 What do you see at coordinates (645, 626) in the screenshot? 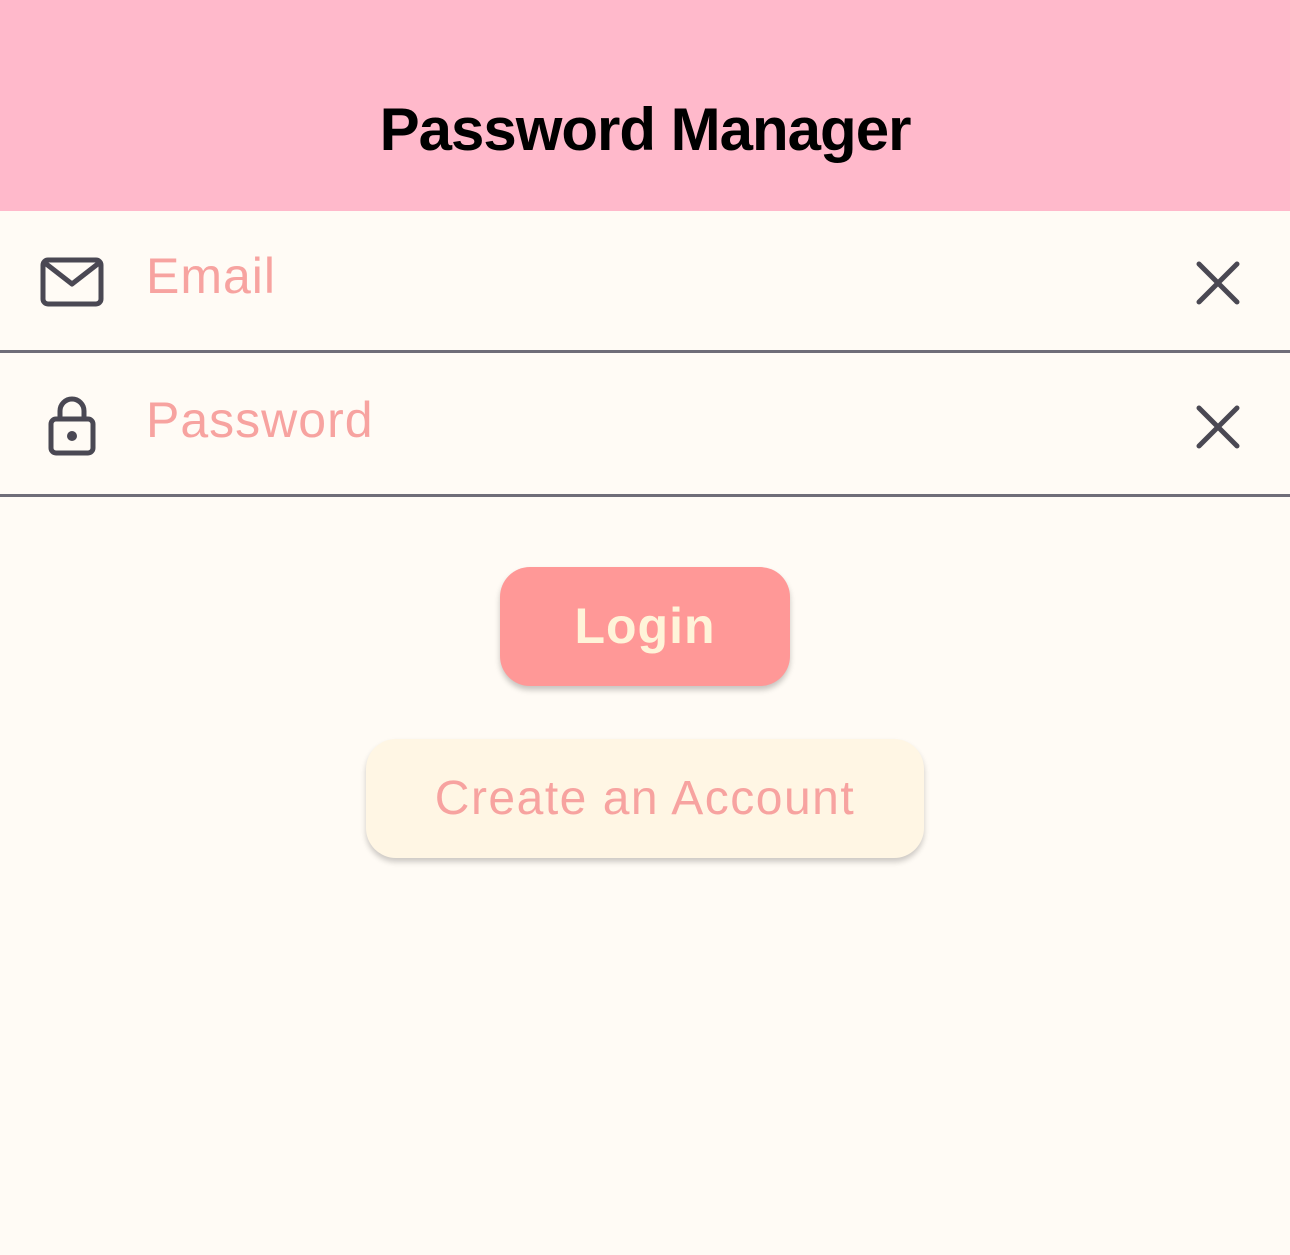
I see `login-button: Login` at bounding box center [645, 626].